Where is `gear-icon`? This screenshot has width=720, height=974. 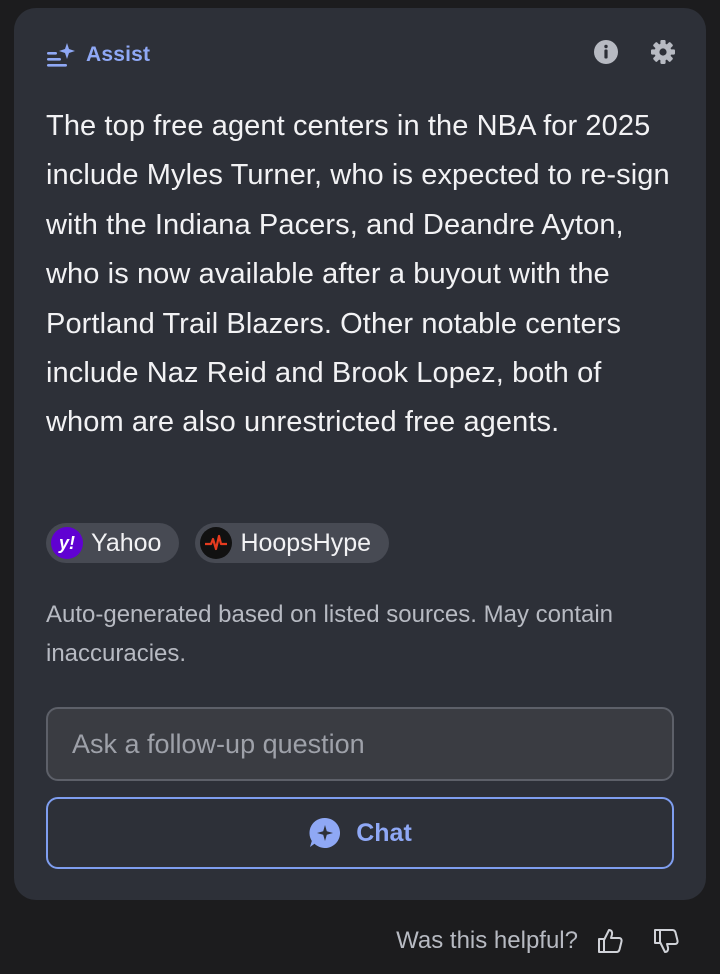 gear-icon is located at coordinates (663, 52).